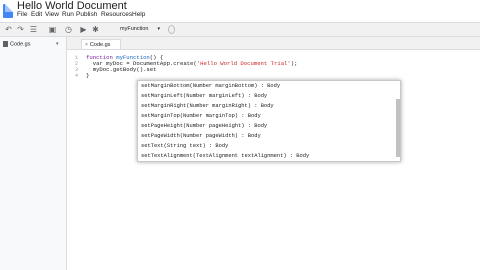  Describe the element at coordinates (74, 160) in the screenshot. I see `line-number-gutter: 1 2 3 4` at that location.